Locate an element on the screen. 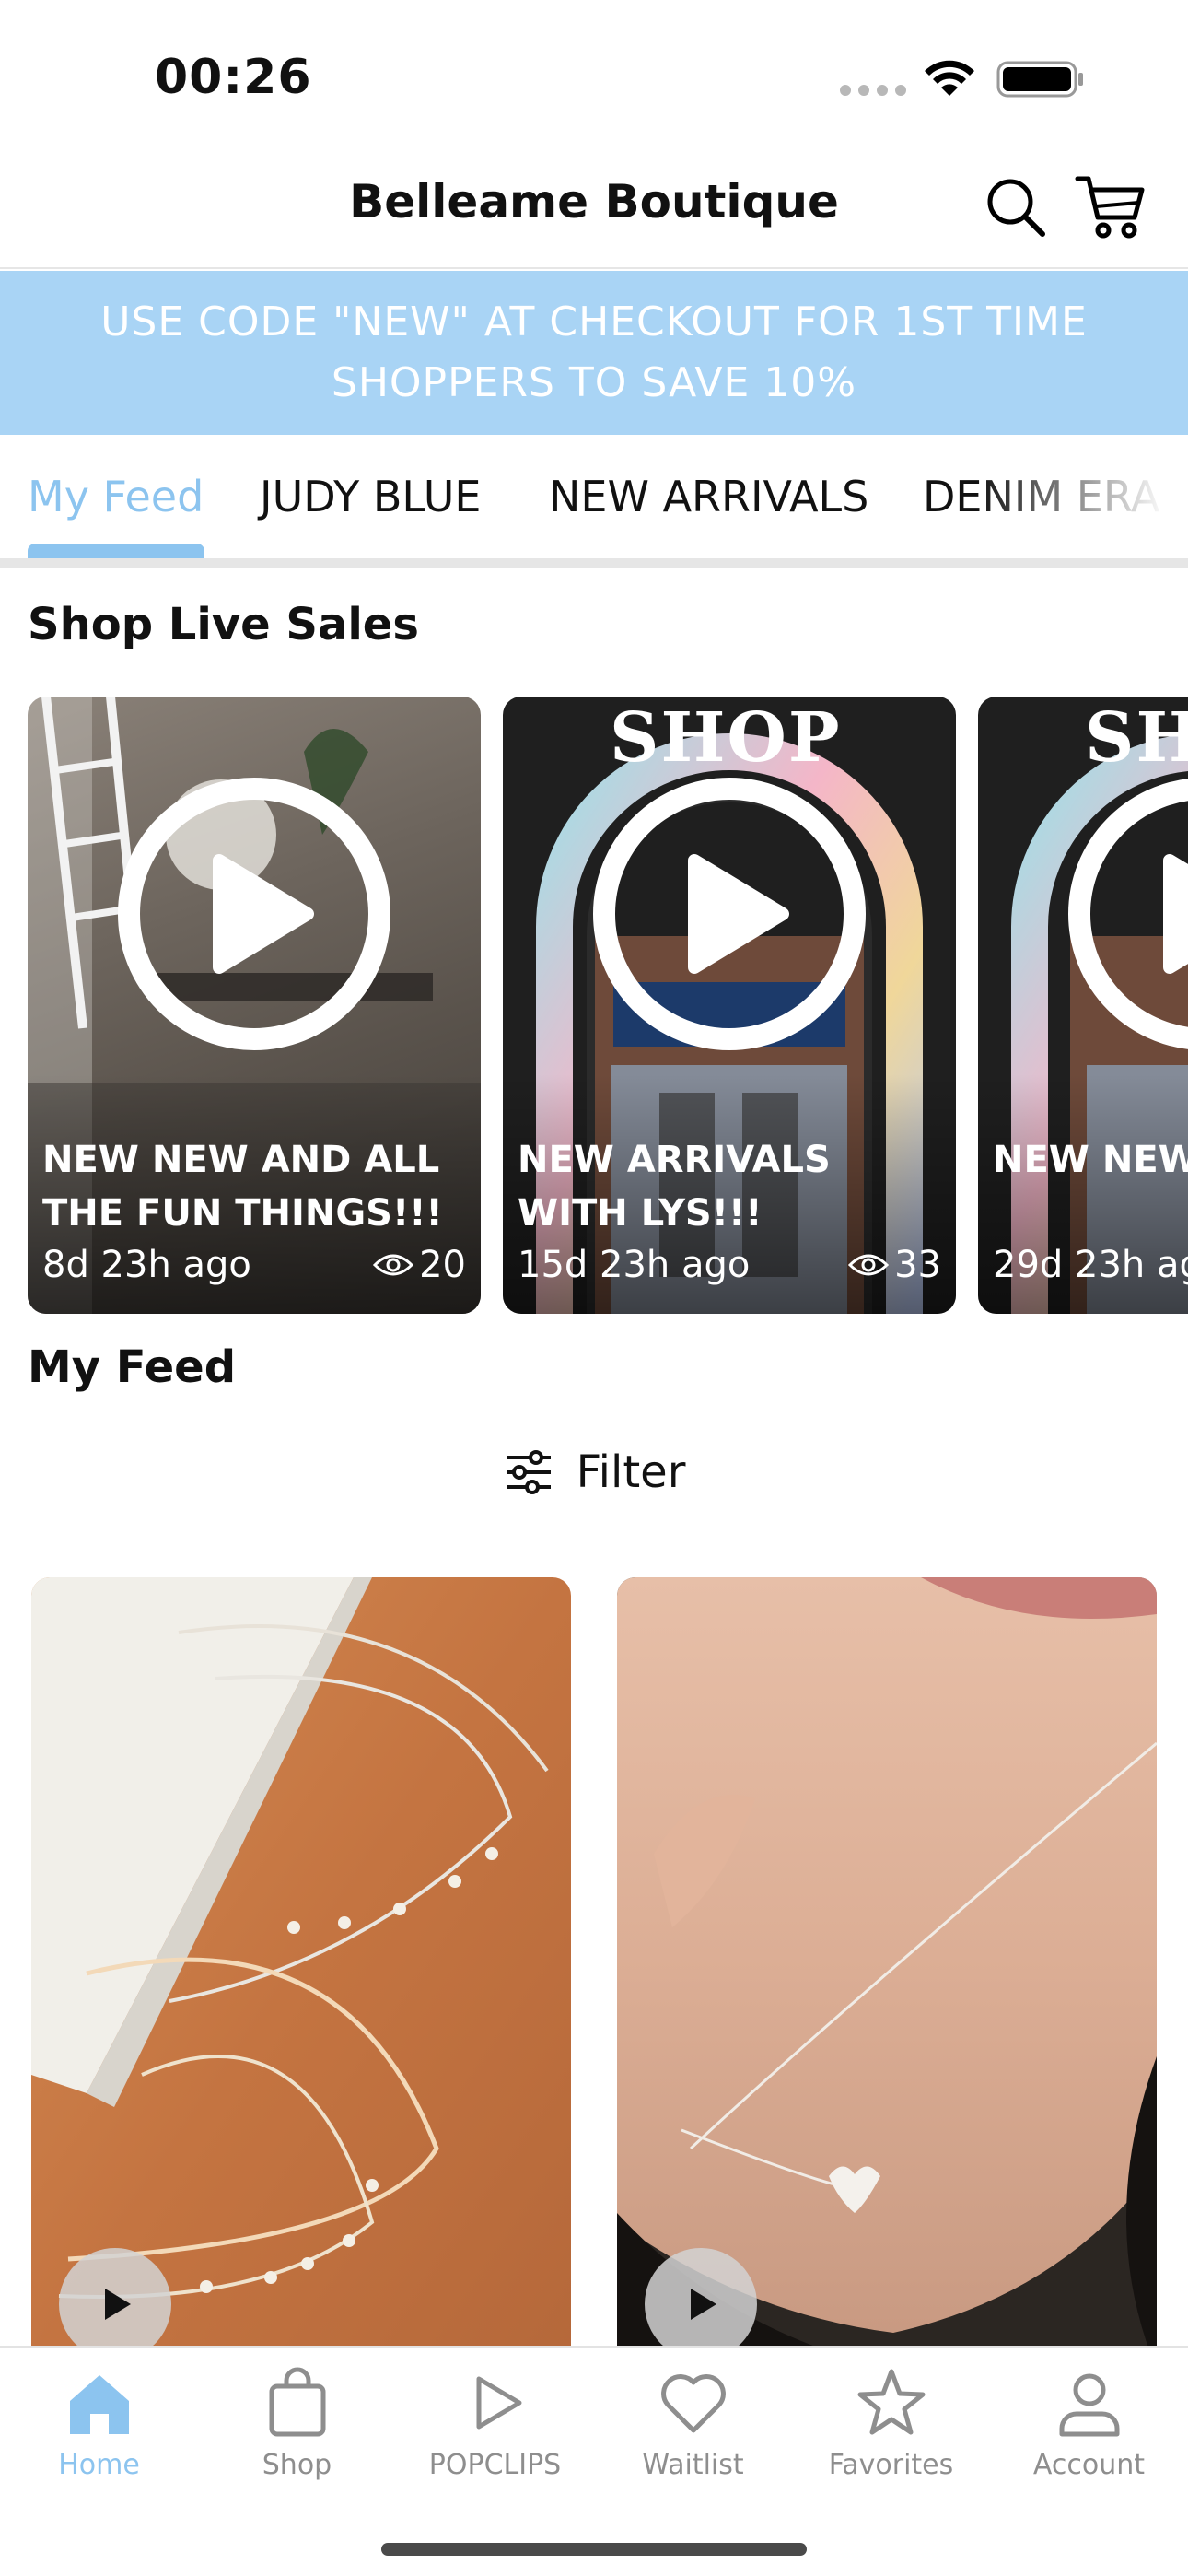 This screenshot has height=2576, width=1188. live-sale-title: NEW NEW is located at coordinates (1091, 1160).